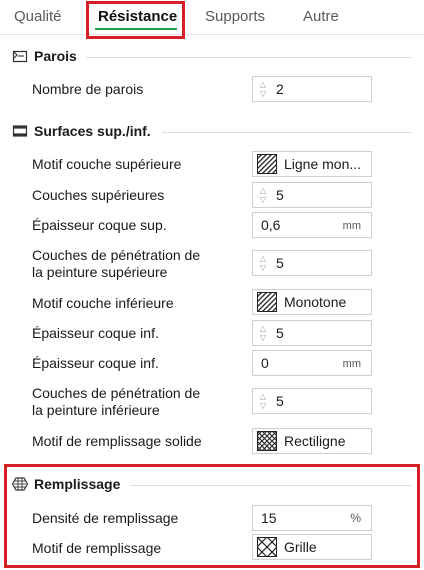 This screenshot has height=570, width=424. I want to click on infill-density-value: 15, so click(269, 518).